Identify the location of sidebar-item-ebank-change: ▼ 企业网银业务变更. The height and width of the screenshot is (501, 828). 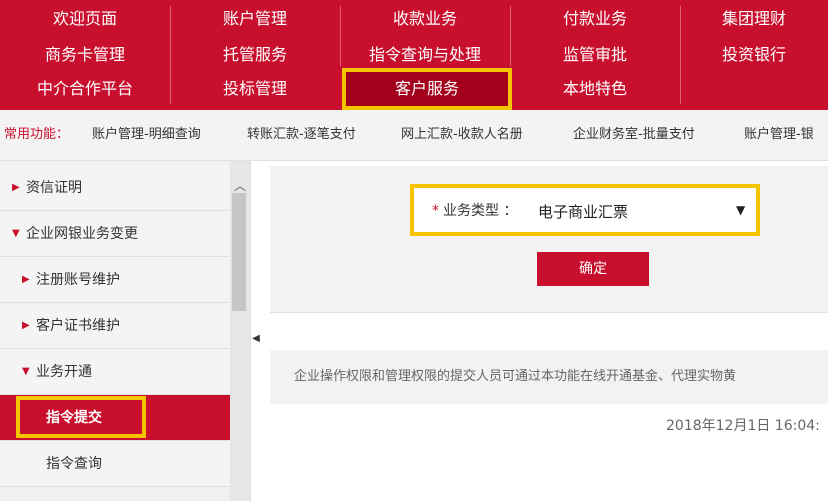
(115, 234).